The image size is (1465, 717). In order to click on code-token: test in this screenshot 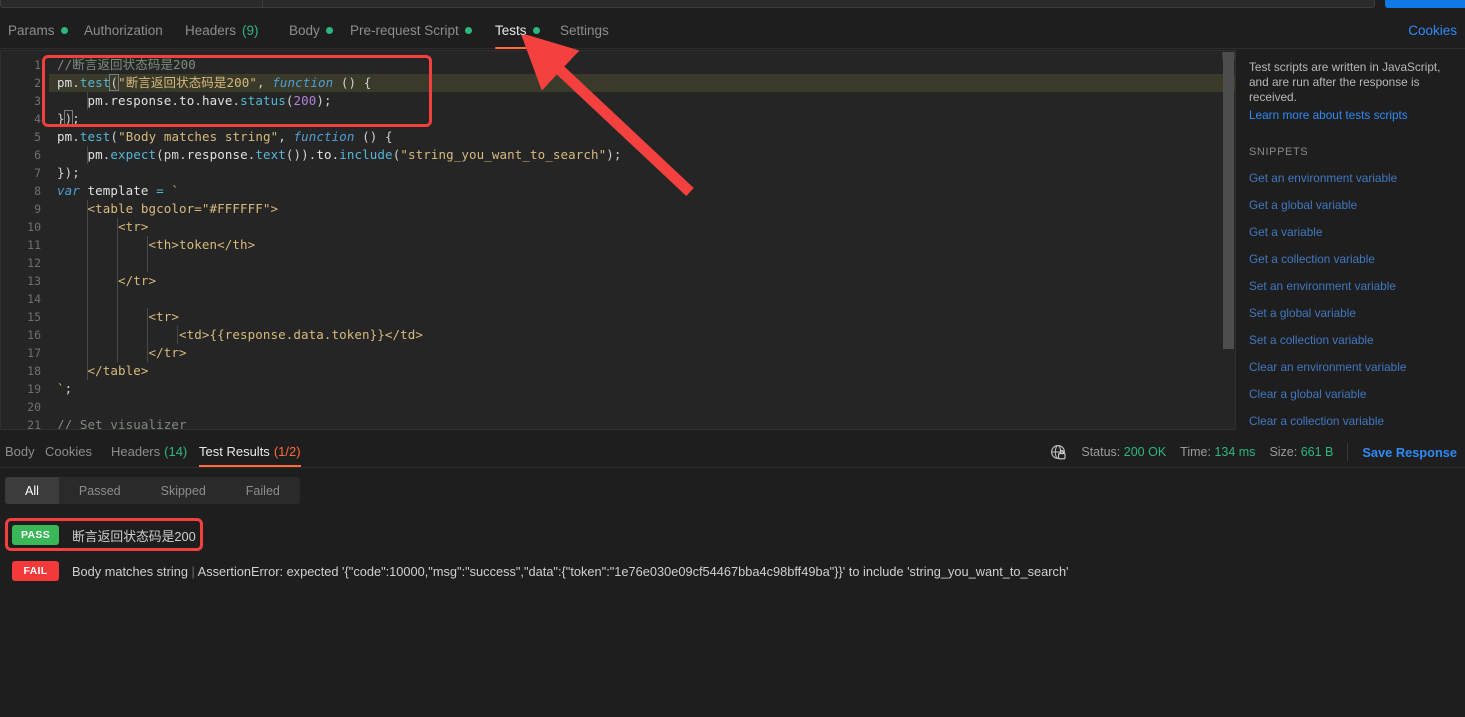, I will do `click(95, 136)`.